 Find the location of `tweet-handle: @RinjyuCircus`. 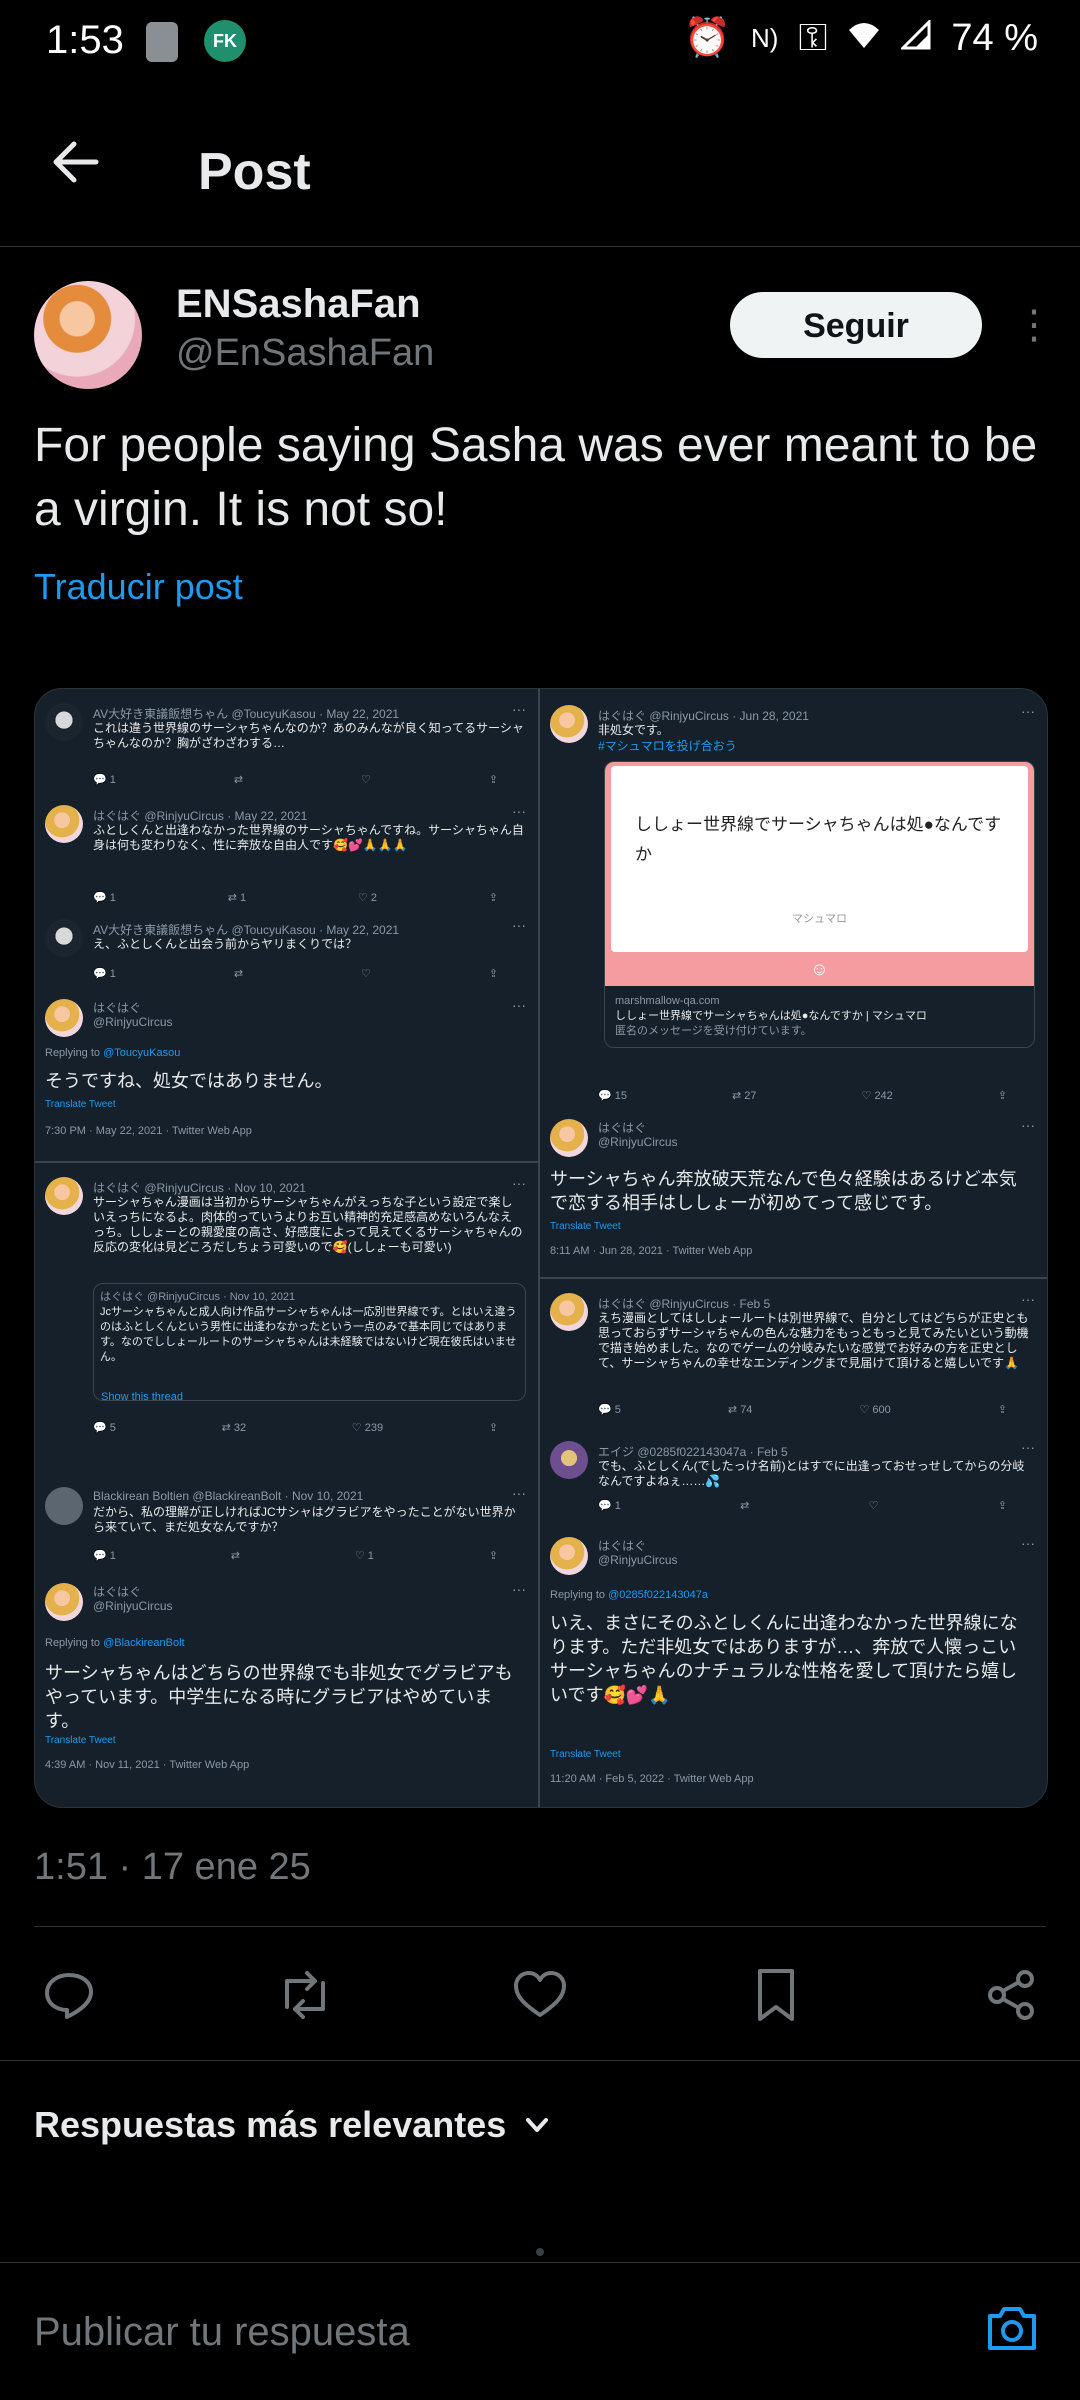

tweet-handle: @RinjyuCircus is located at coordinates (133, 1606).